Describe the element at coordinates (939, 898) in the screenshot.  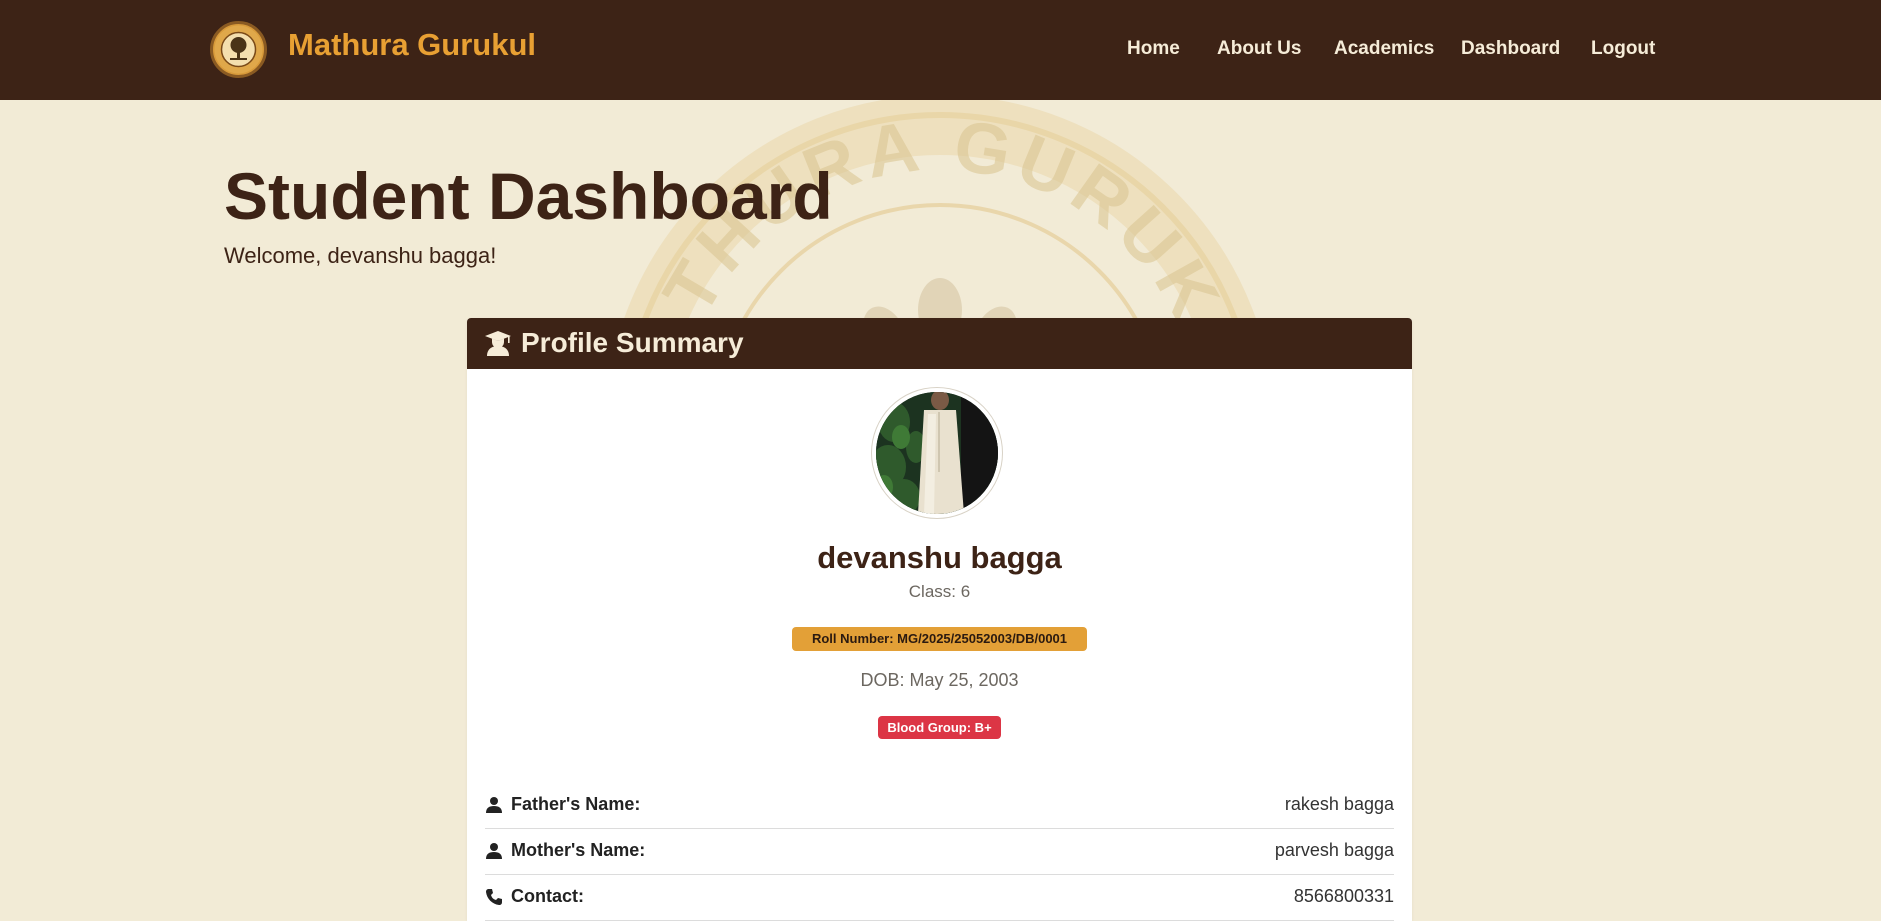
I see `contact-row: Contact: 8566800331` at that location.